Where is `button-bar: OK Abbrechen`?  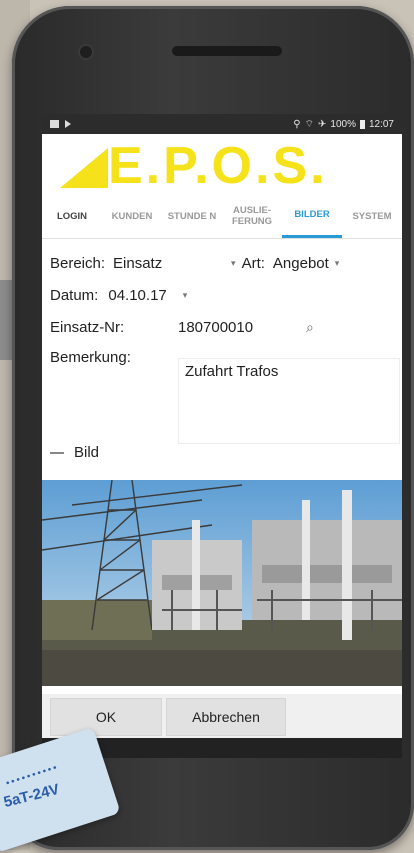 button-bar: OK Abbrechen is located at coordinates (222, 716).